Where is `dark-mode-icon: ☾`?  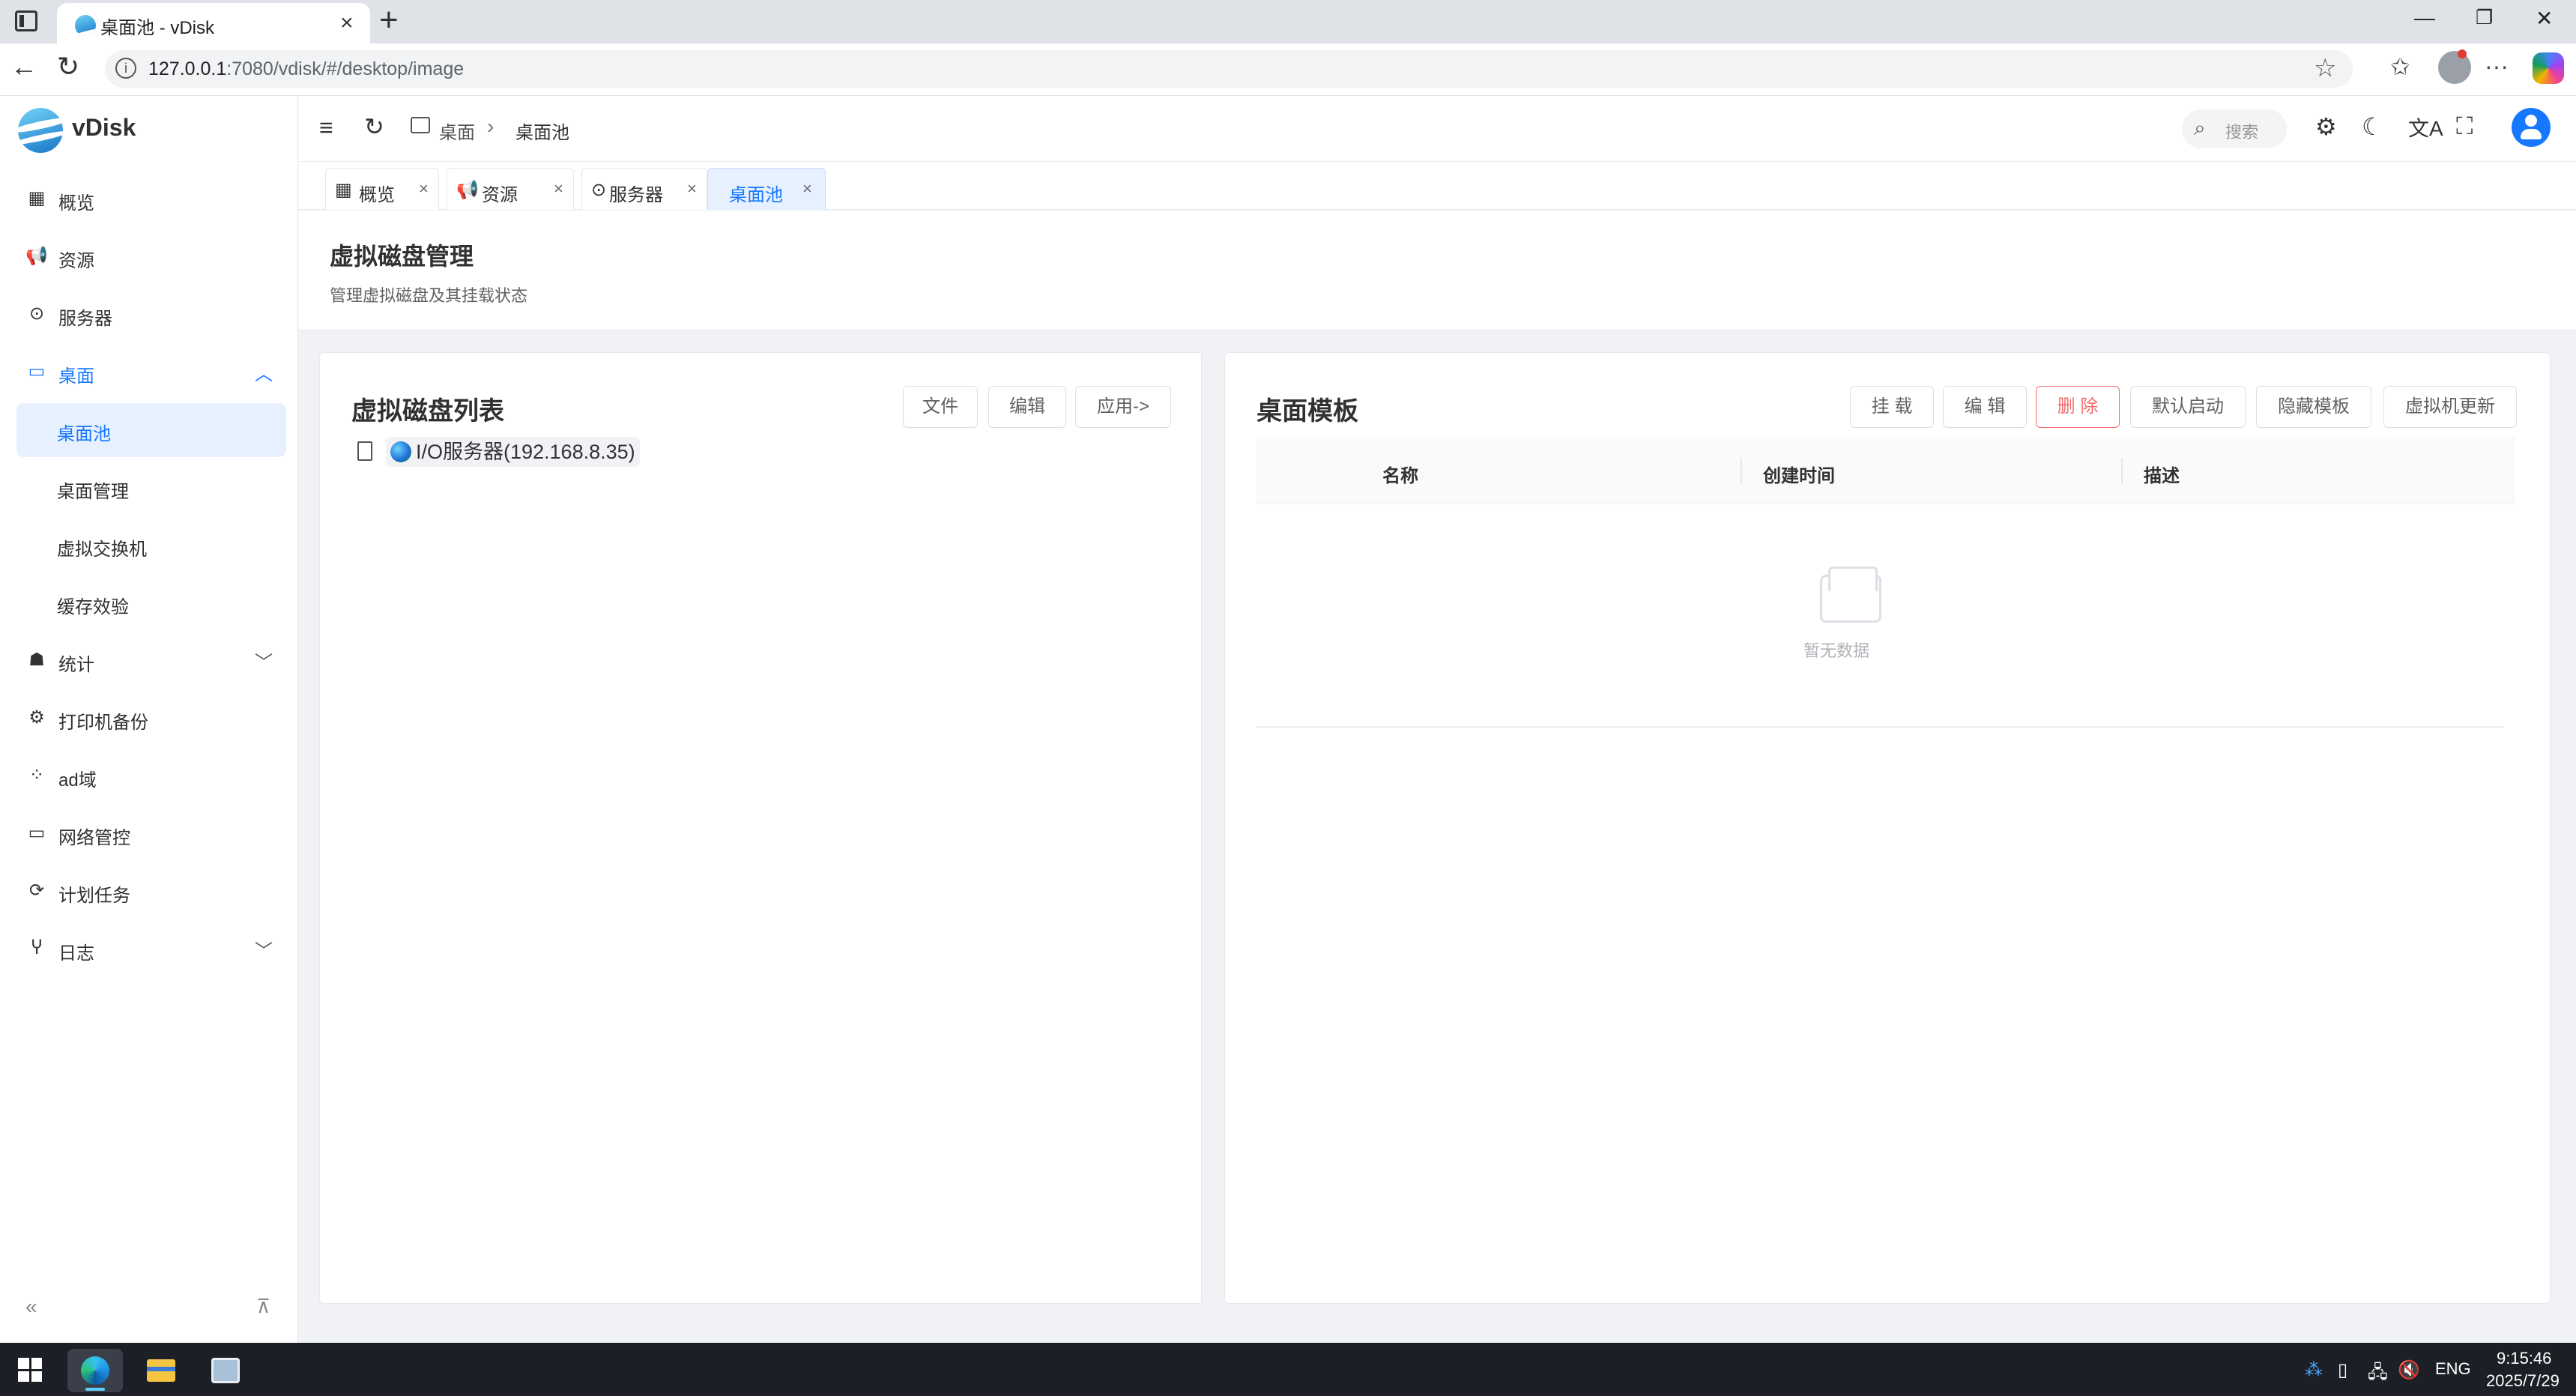 dark-mode-icon: ☾ is located at coordinates (2372, 126).